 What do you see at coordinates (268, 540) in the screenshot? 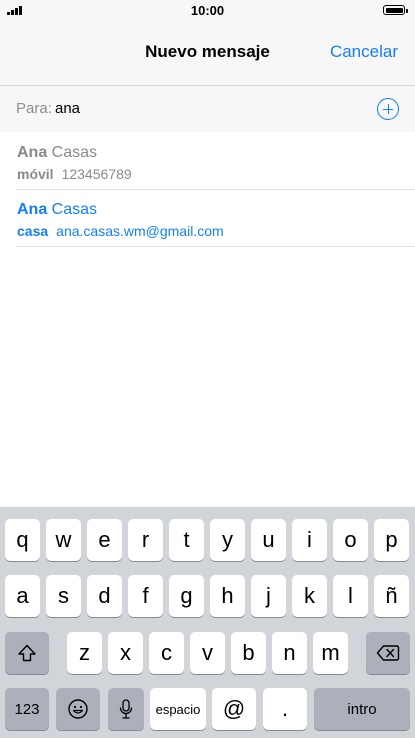
I see `key: u` at bounding box center [268, 540].